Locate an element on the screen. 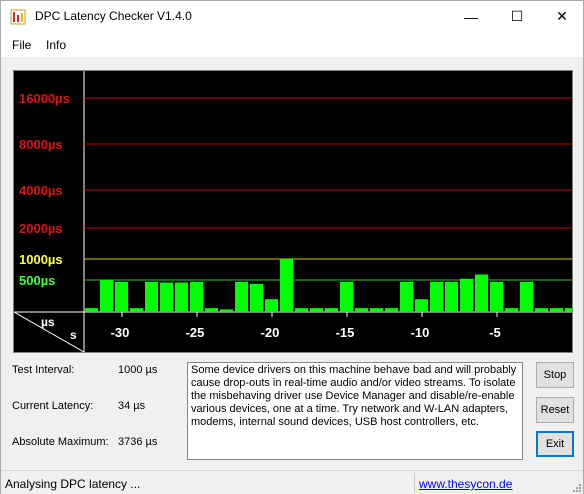  status-separator is located at coordinates (414, 483).